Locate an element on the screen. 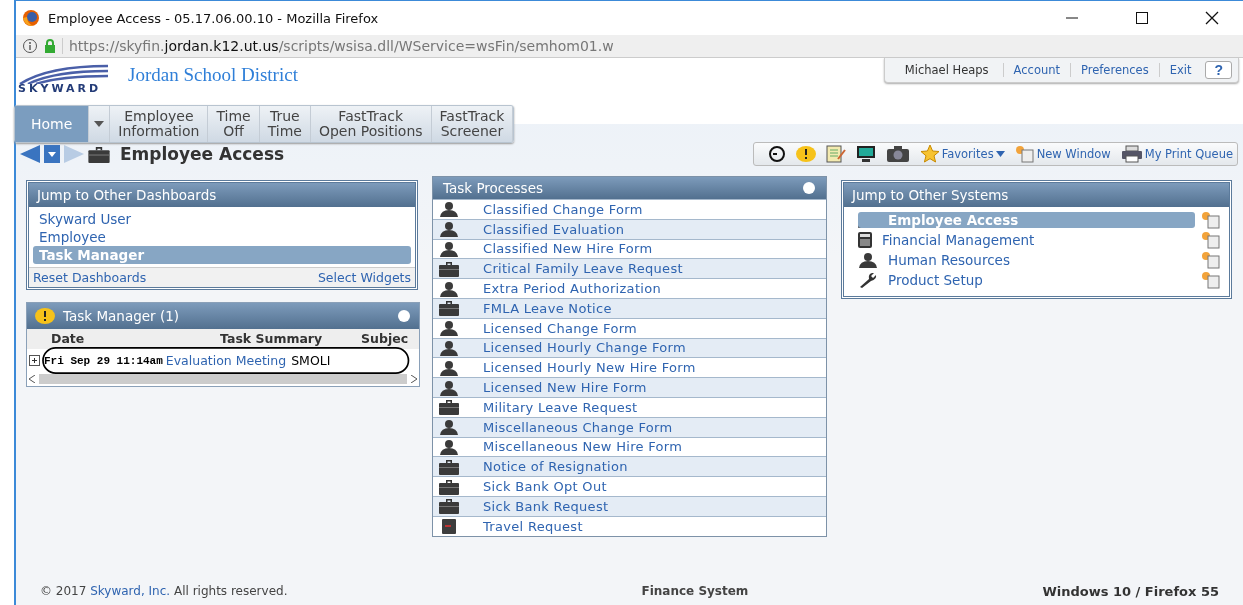 This screenshot has width=1243, height=605. header-link: Preferences is located at coordinates (1114, 70).